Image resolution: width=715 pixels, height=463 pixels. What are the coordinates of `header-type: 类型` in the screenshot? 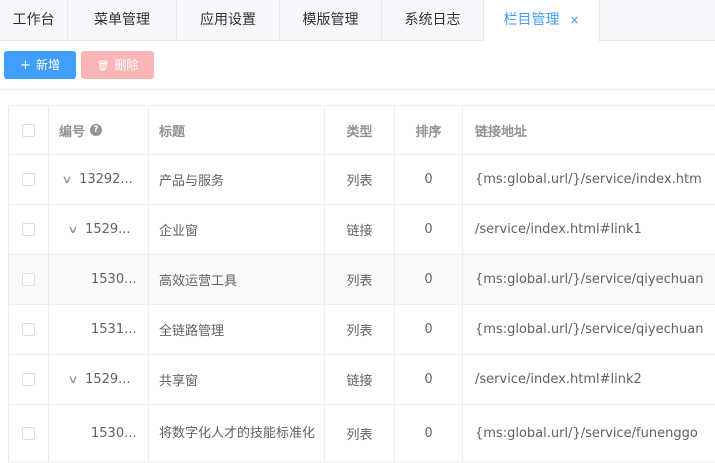 It's located at (360, 130).